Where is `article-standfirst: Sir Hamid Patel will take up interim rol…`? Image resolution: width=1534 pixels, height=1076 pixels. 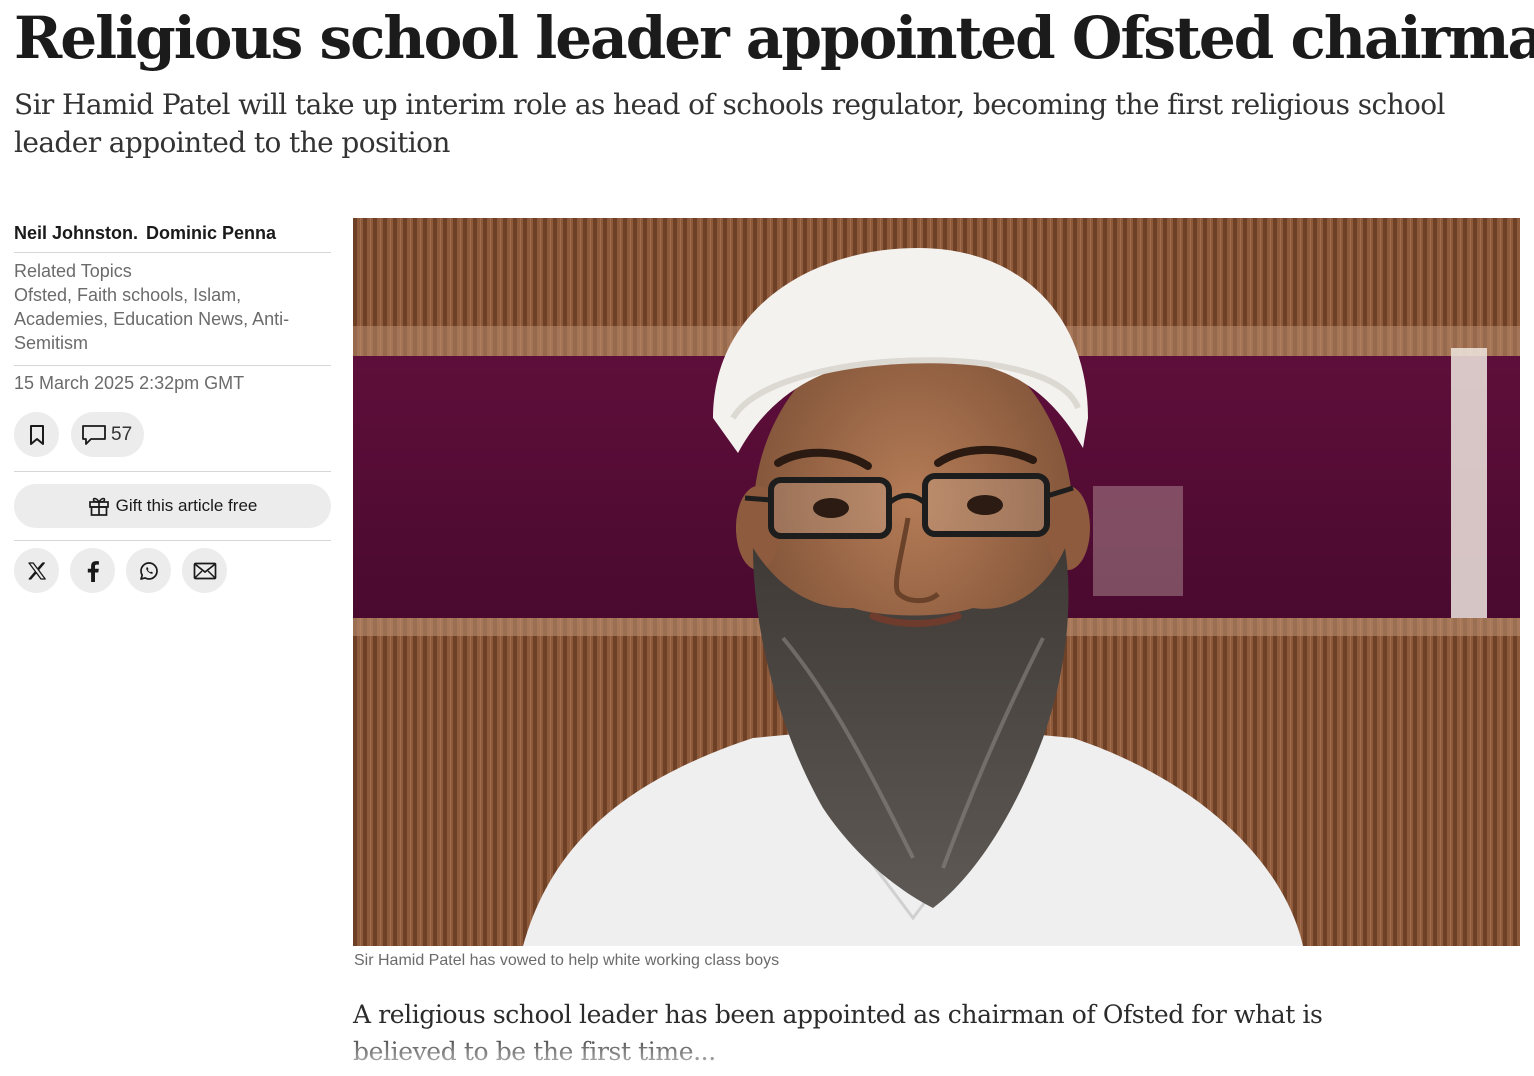 article-standfirst: Sir Hamid Patel will take up interim rol… is located at coordinates (730, 123).